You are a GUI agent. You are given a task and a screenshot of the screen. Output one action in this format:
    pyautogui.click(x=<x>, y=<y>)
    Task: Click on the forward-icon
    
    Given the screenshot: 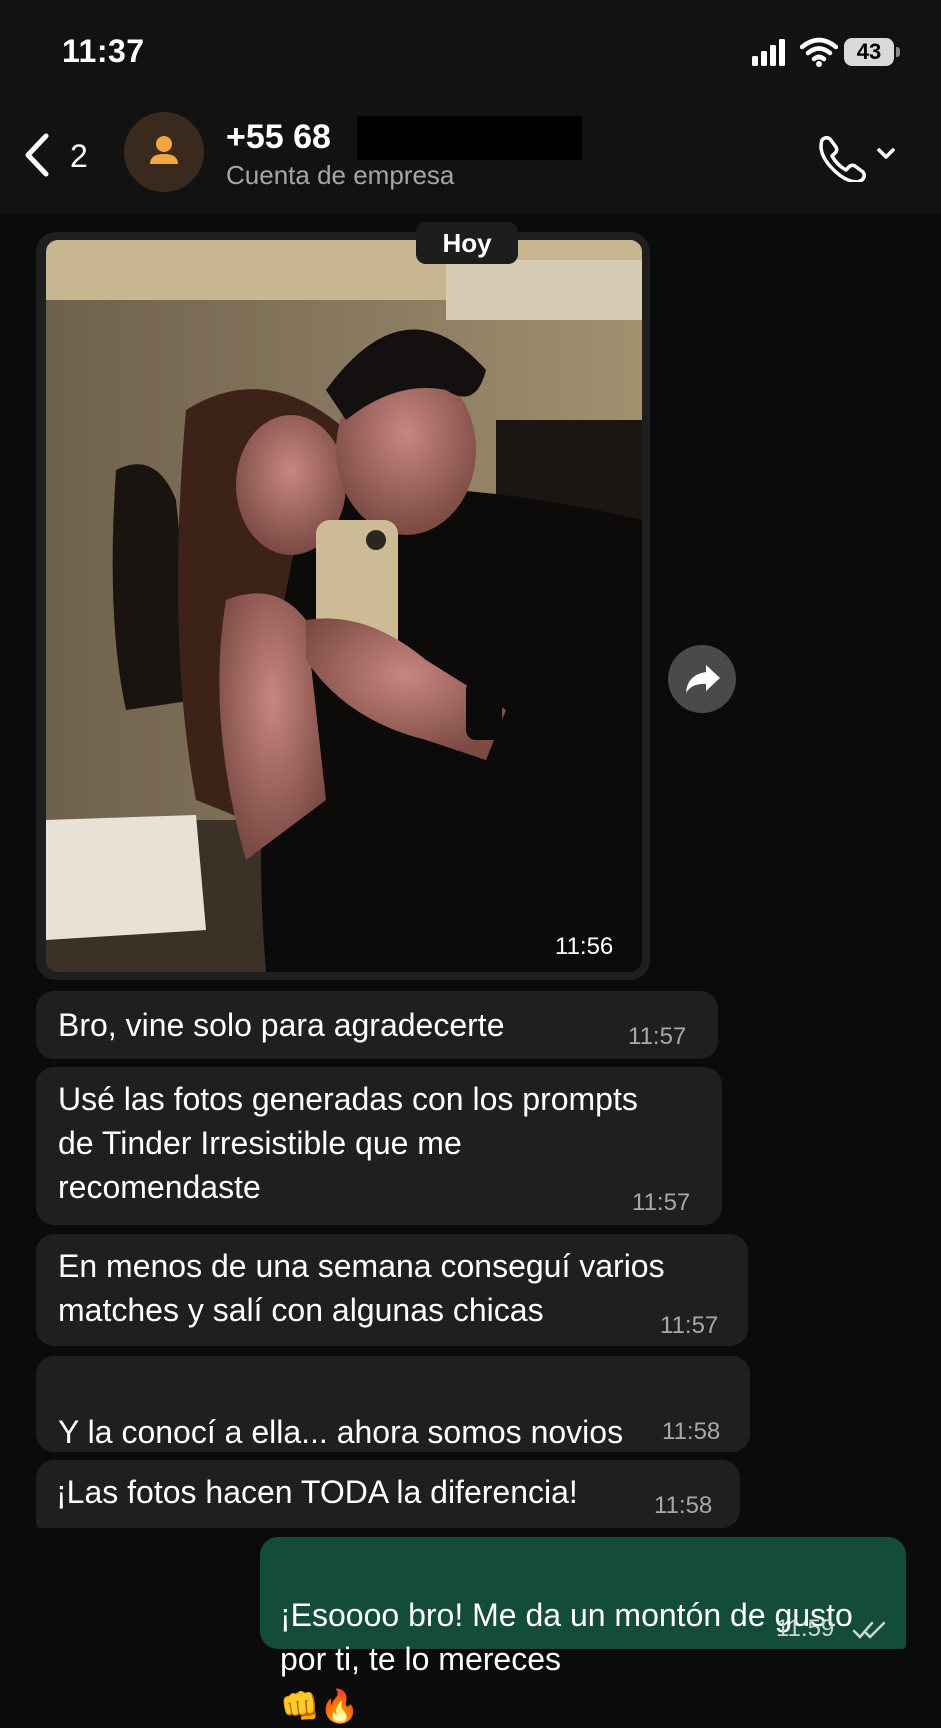 What is the action you would take?
    pyautogui.click(x=703, y=679)
    